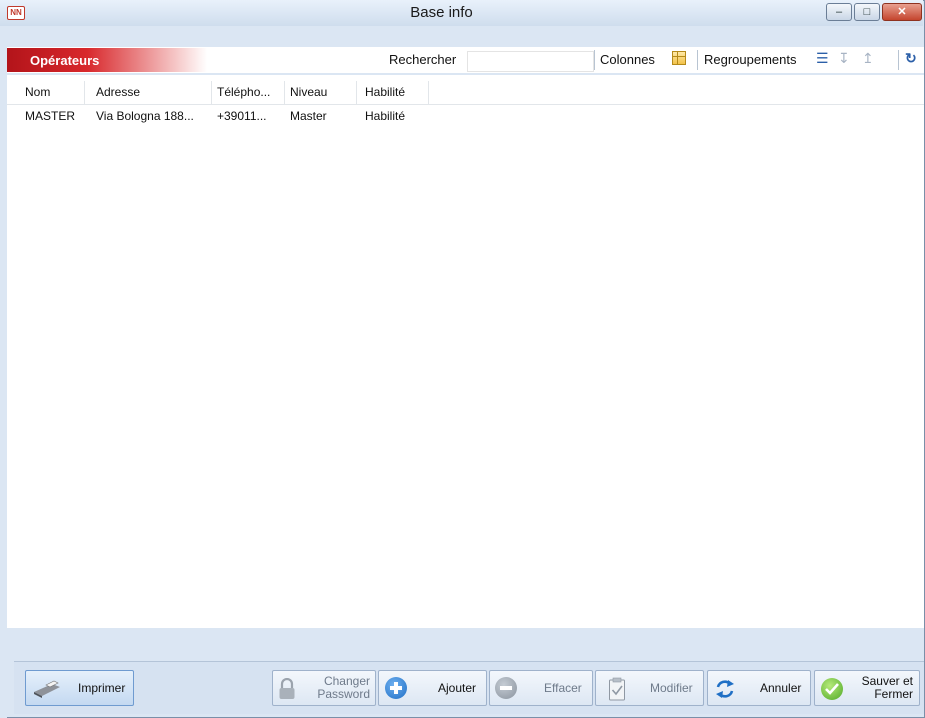 Image resolution: width=925 pixels, height=718 pixels. Describe the element at coordinates (50, 116) in the screenshot. I see `cell-nom: MASTER` at that location.